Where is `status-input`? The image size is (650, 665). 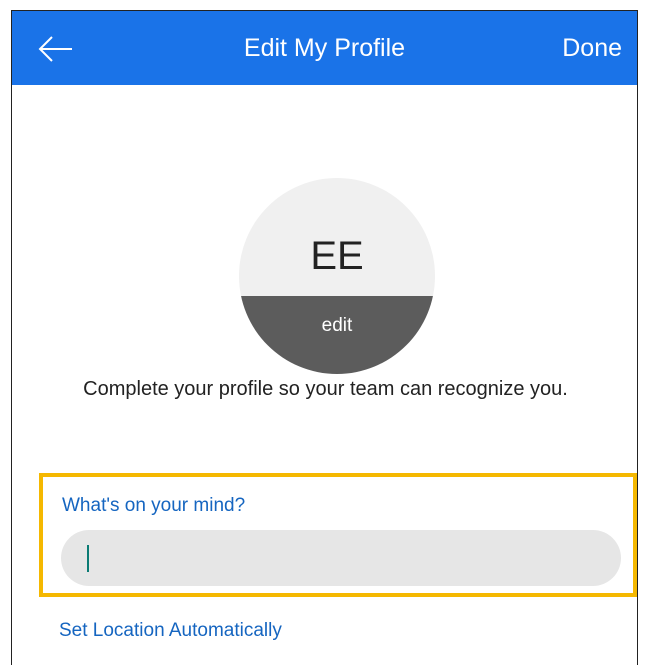 status-input is located at coordinates (341, 558).